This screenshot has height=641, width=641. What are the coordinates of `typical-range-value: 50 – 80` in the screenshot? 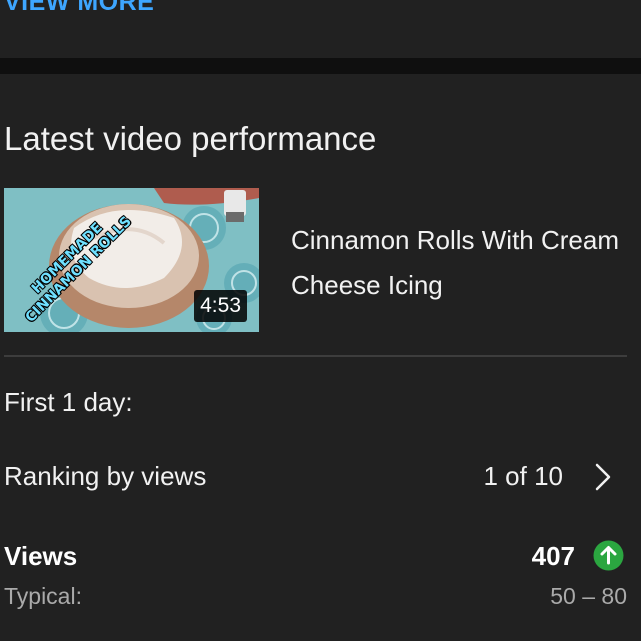 It's located at (588, 596).